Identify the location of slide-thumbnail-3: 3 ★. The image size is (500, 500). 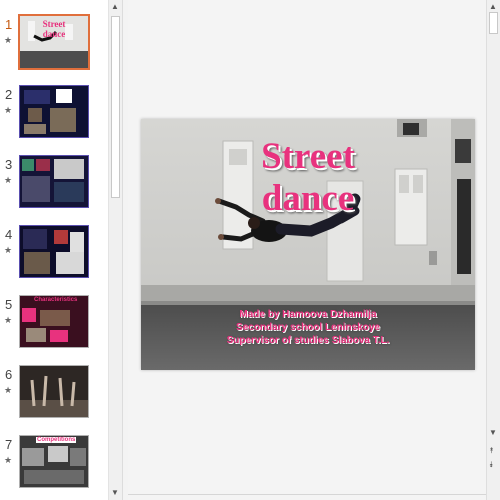
(54, 186).